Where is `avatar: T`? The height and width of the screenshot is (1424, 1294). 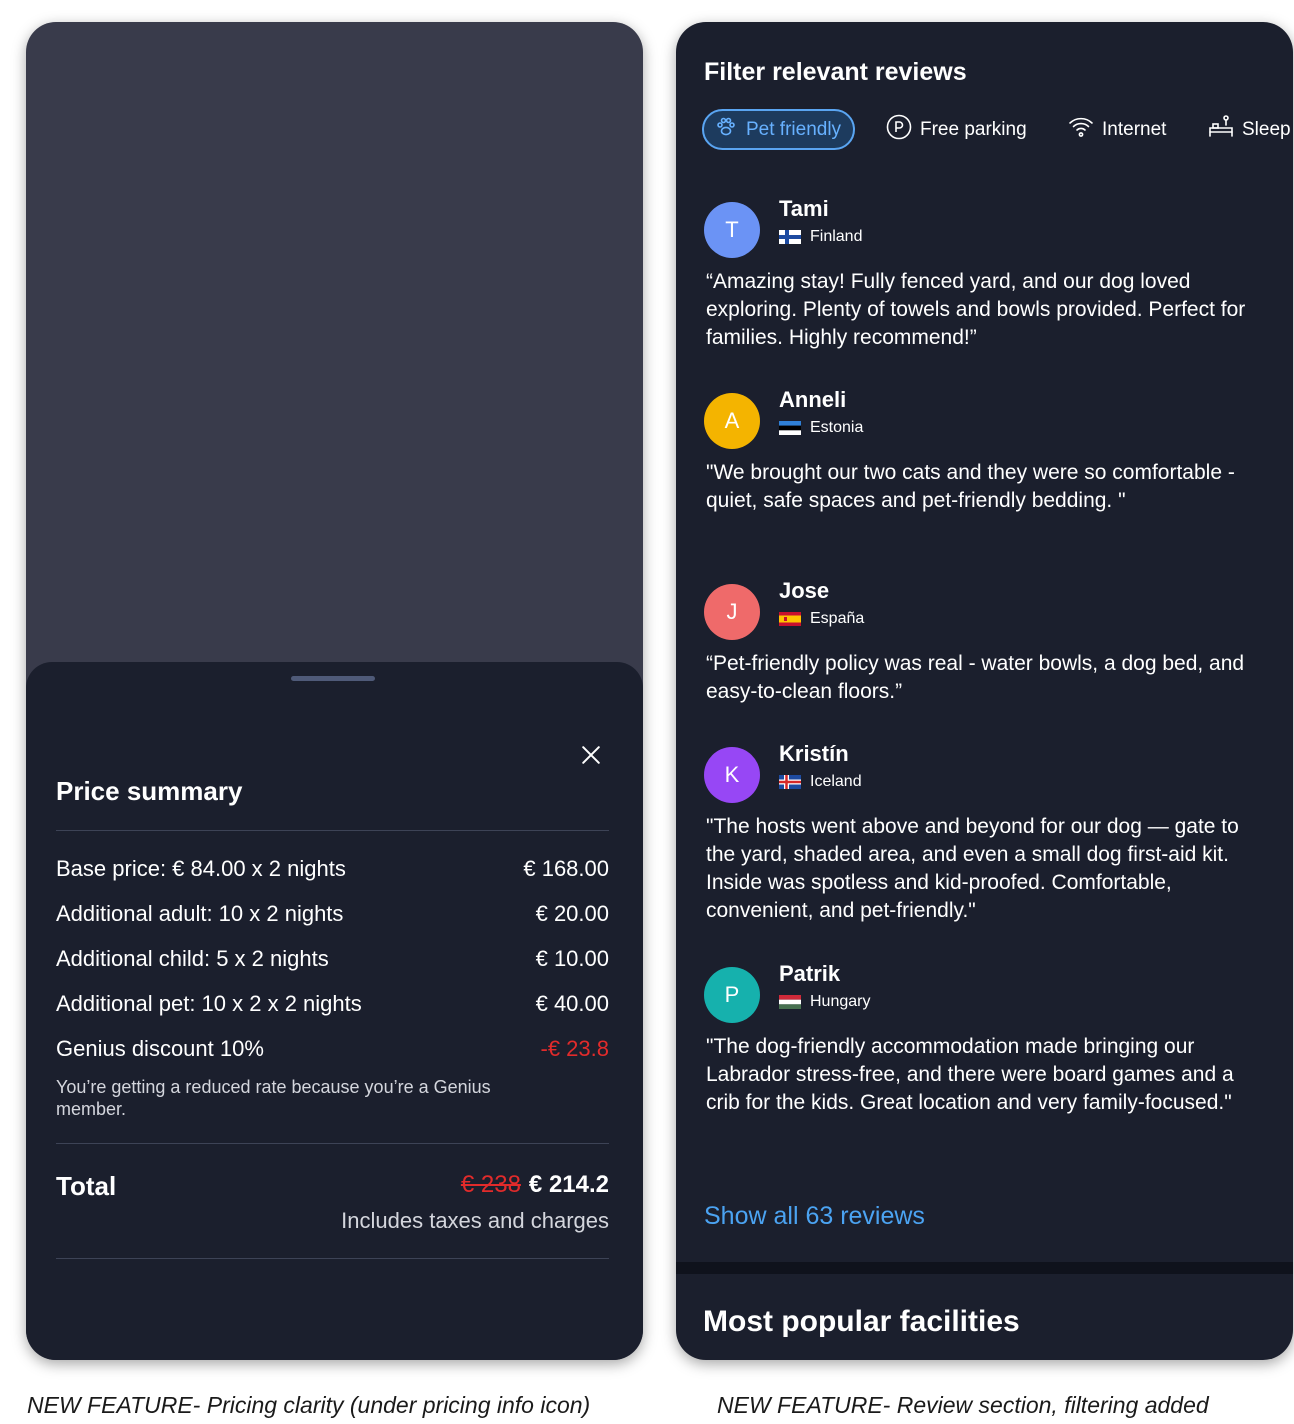 avatar: T is located at coordinates (732, 230).